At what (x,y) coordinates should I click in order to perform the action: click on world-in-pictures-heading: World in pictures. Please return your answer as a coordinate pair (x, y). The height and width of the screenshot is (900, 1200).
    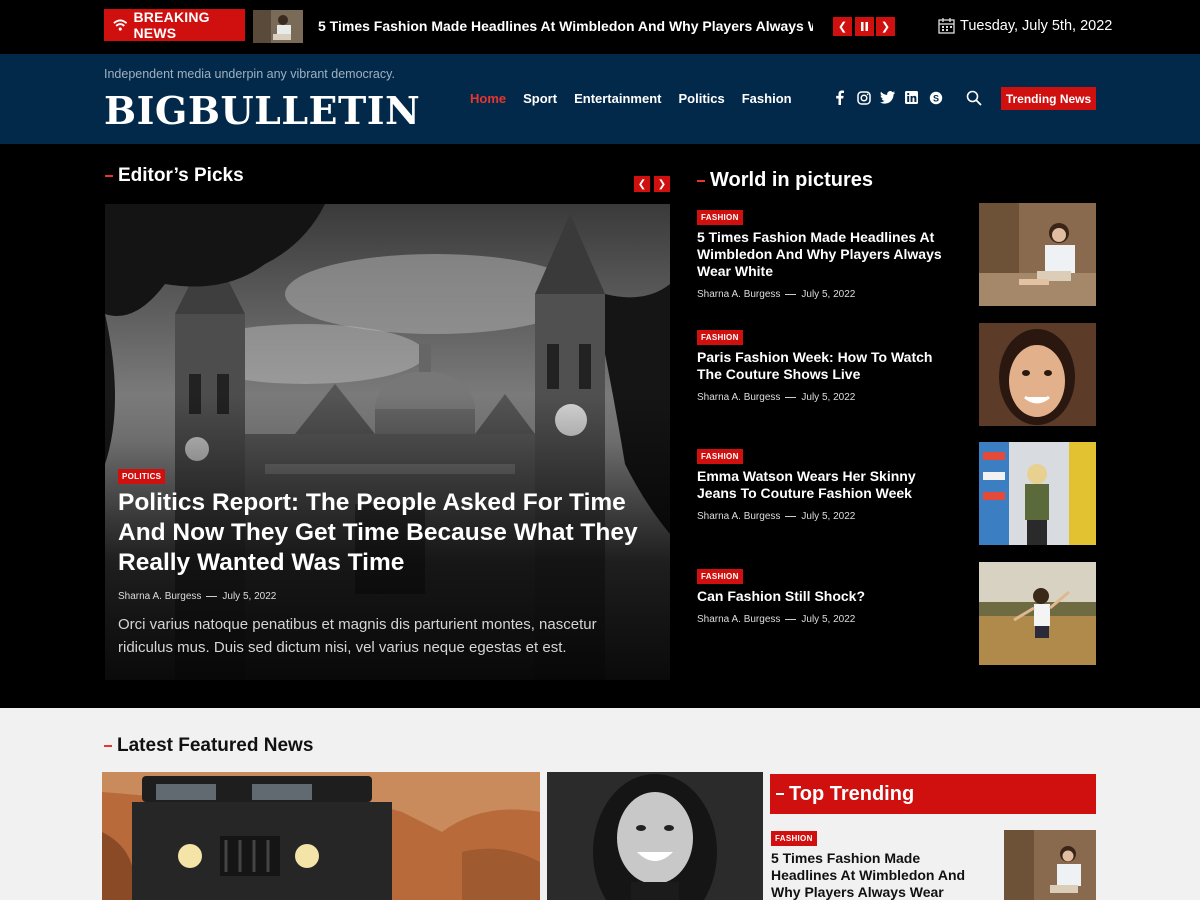
    Looking at the image, I should click on (785, 180).